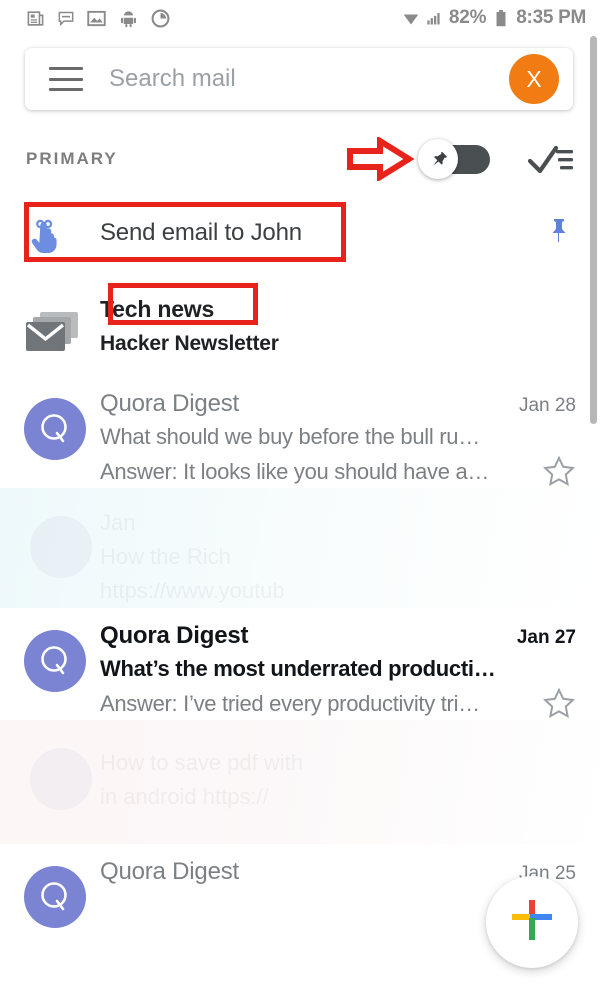 This screenshot has height=1000, width=600. I want to click on newsletter-row: Tech news Hacker Newsletter, so click(300, 326).